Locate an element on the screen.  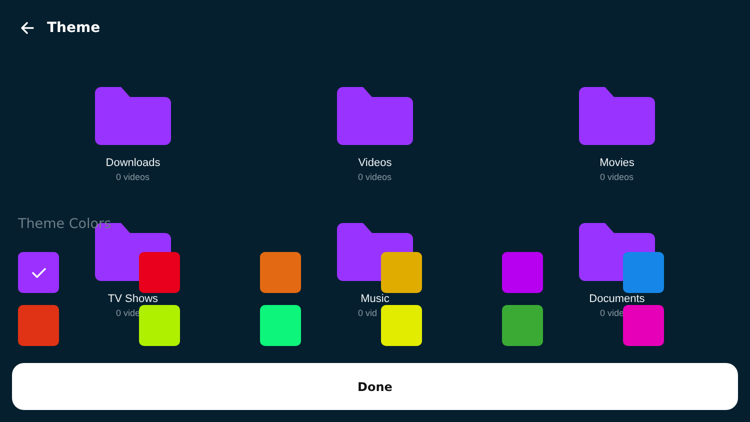
section-title: Theme Colors is located at coordinates (65, 224).